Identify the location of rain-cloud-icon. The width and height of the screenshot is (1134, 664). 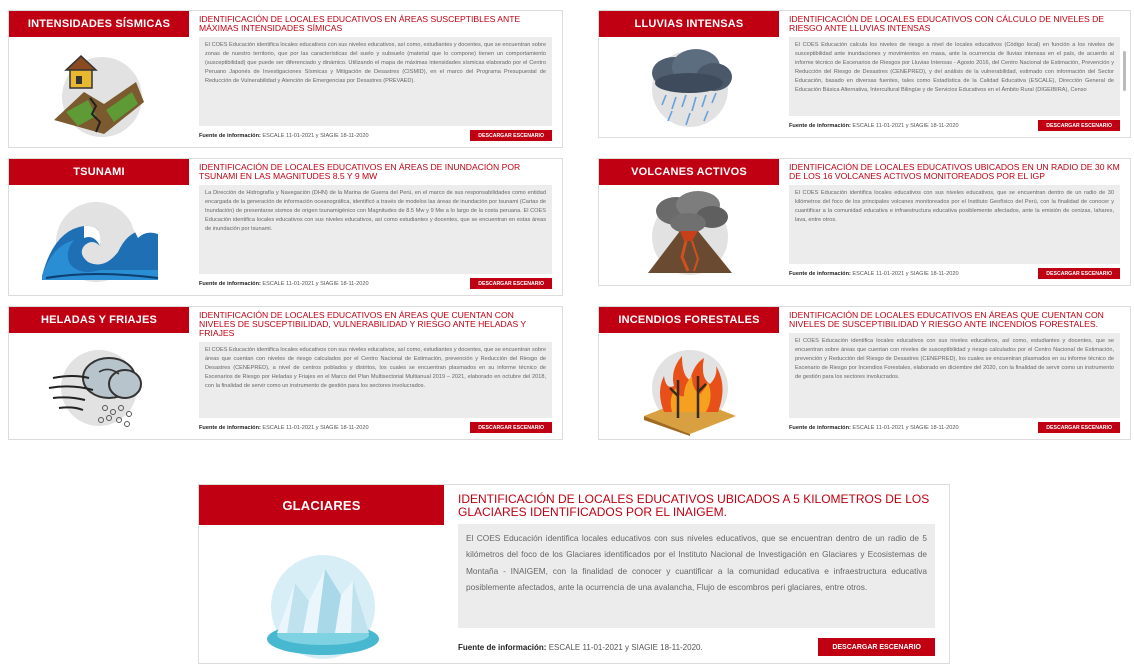
(689, 87).